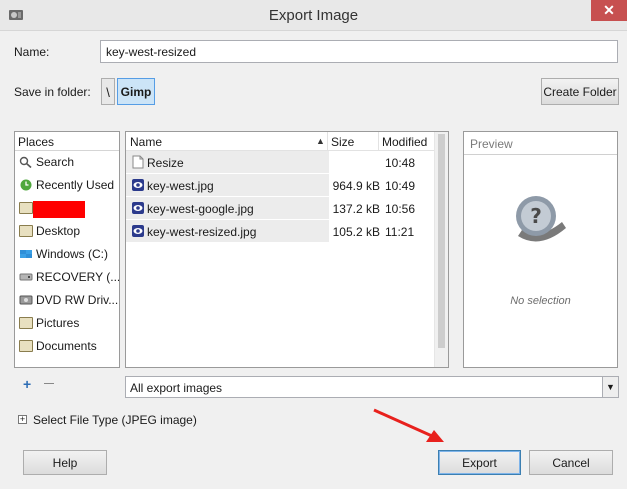 The height and width of the screenshot is (489, 627). I want to click on title-bar: Export Image ✕, so click(313, 15).